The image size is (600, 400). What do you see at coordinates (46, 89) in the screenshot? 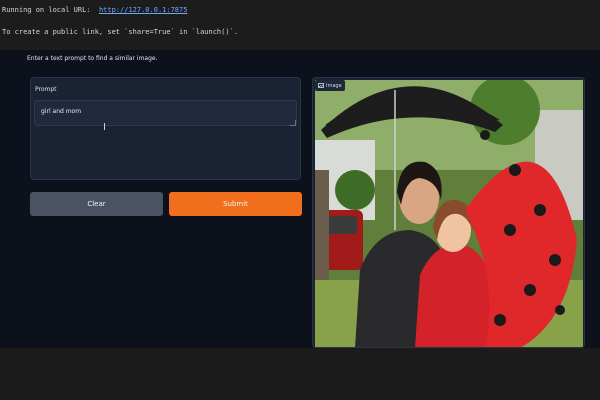
I see `prompt-label: Prompt` at bounding box center [46, 89].